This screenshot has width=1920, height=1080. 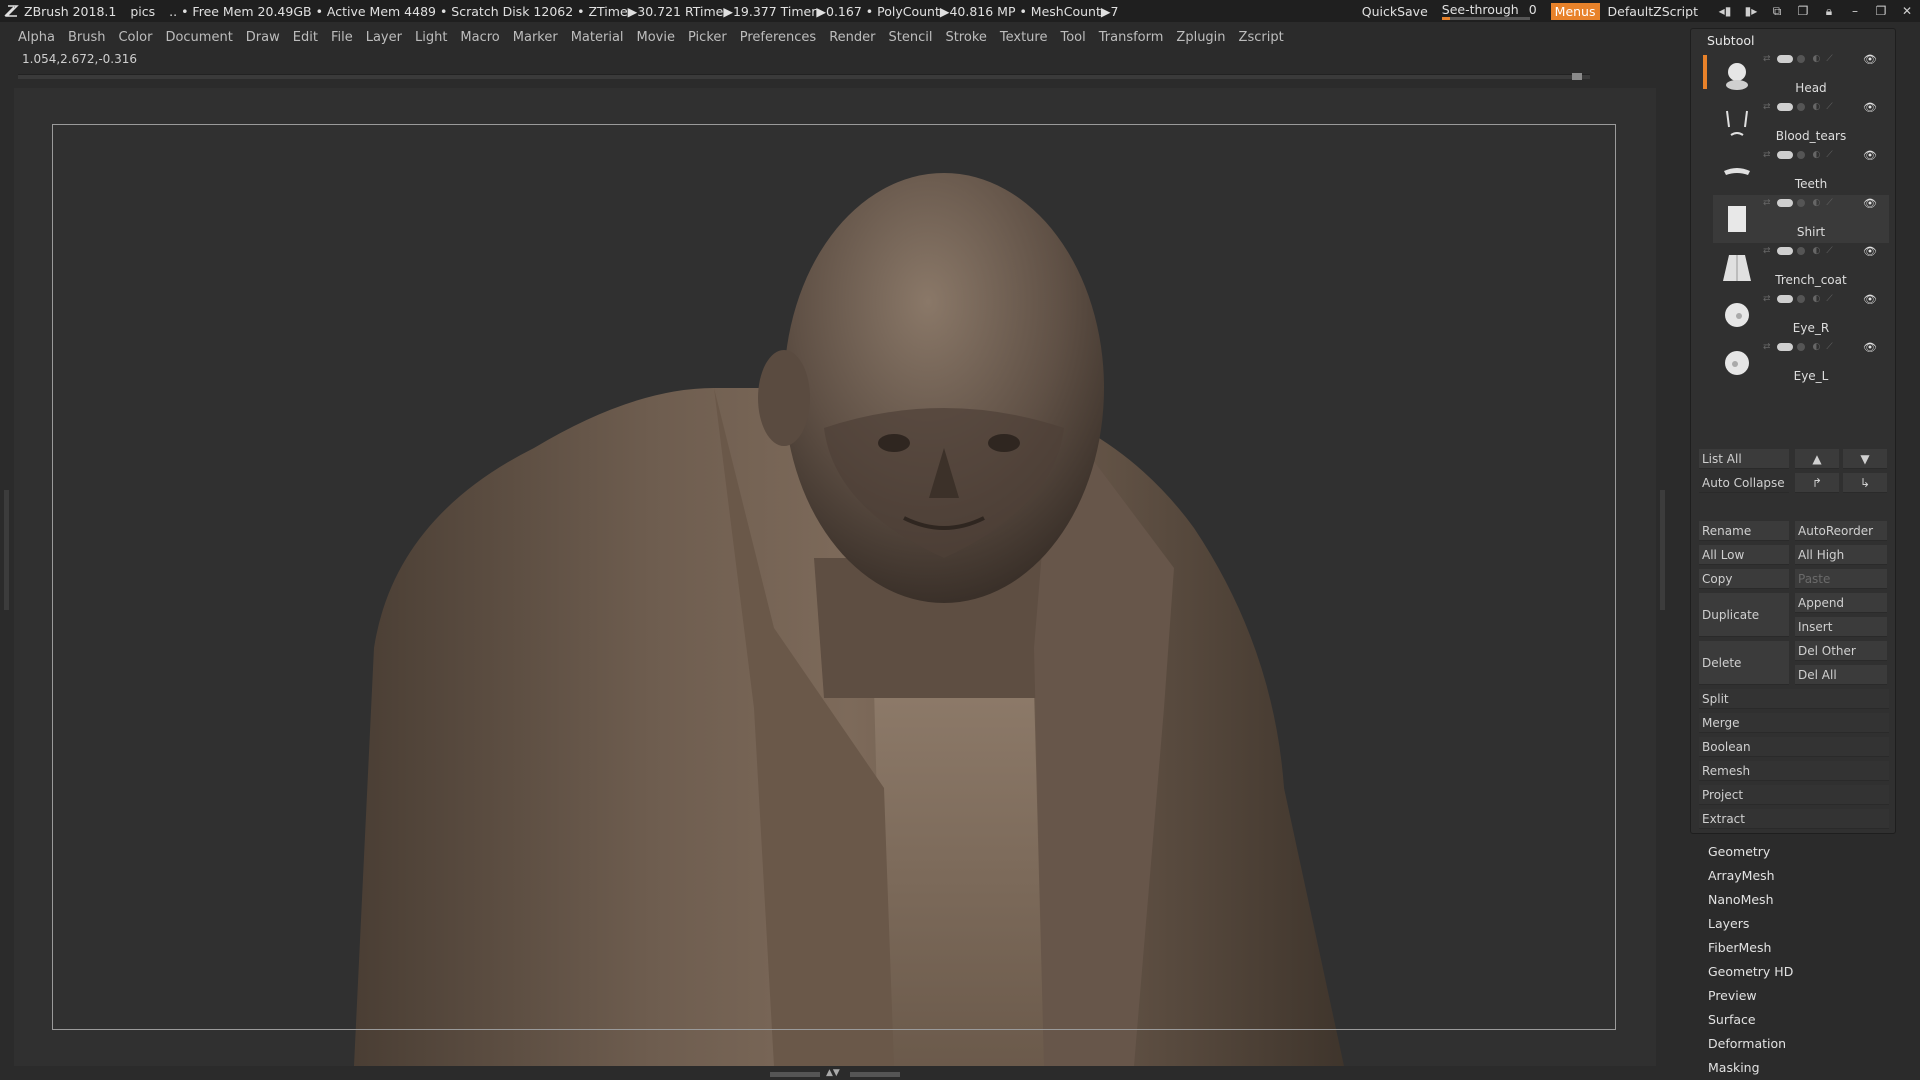 I want to click on default-zscript-button: DefaultZScript, so click(x=1653, y=11).